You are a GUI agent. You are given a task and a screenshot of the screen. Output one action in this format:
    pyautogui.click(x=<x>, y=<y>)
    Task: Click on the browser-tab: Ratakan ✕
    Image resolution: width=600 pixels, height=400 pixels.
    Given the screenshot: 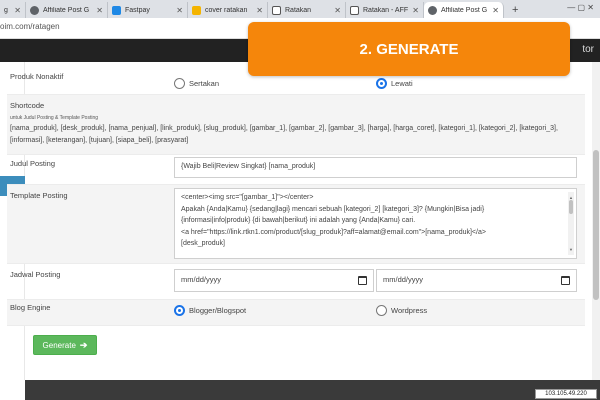 What is the action you would take?
    pyautogui.click(x=307, y=10)
    